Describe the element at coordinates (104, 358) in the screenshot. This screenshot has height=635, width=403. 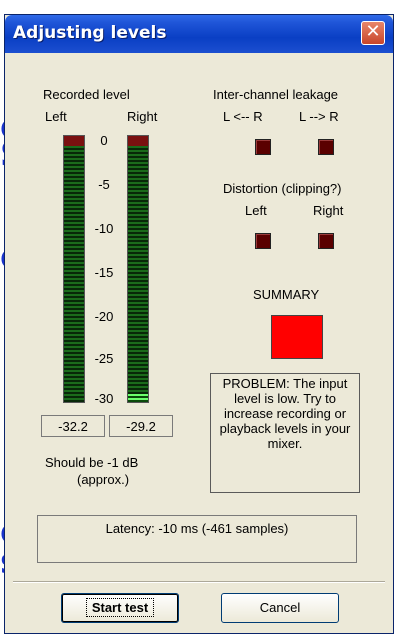
I see `scale-tick: -25` at that location.